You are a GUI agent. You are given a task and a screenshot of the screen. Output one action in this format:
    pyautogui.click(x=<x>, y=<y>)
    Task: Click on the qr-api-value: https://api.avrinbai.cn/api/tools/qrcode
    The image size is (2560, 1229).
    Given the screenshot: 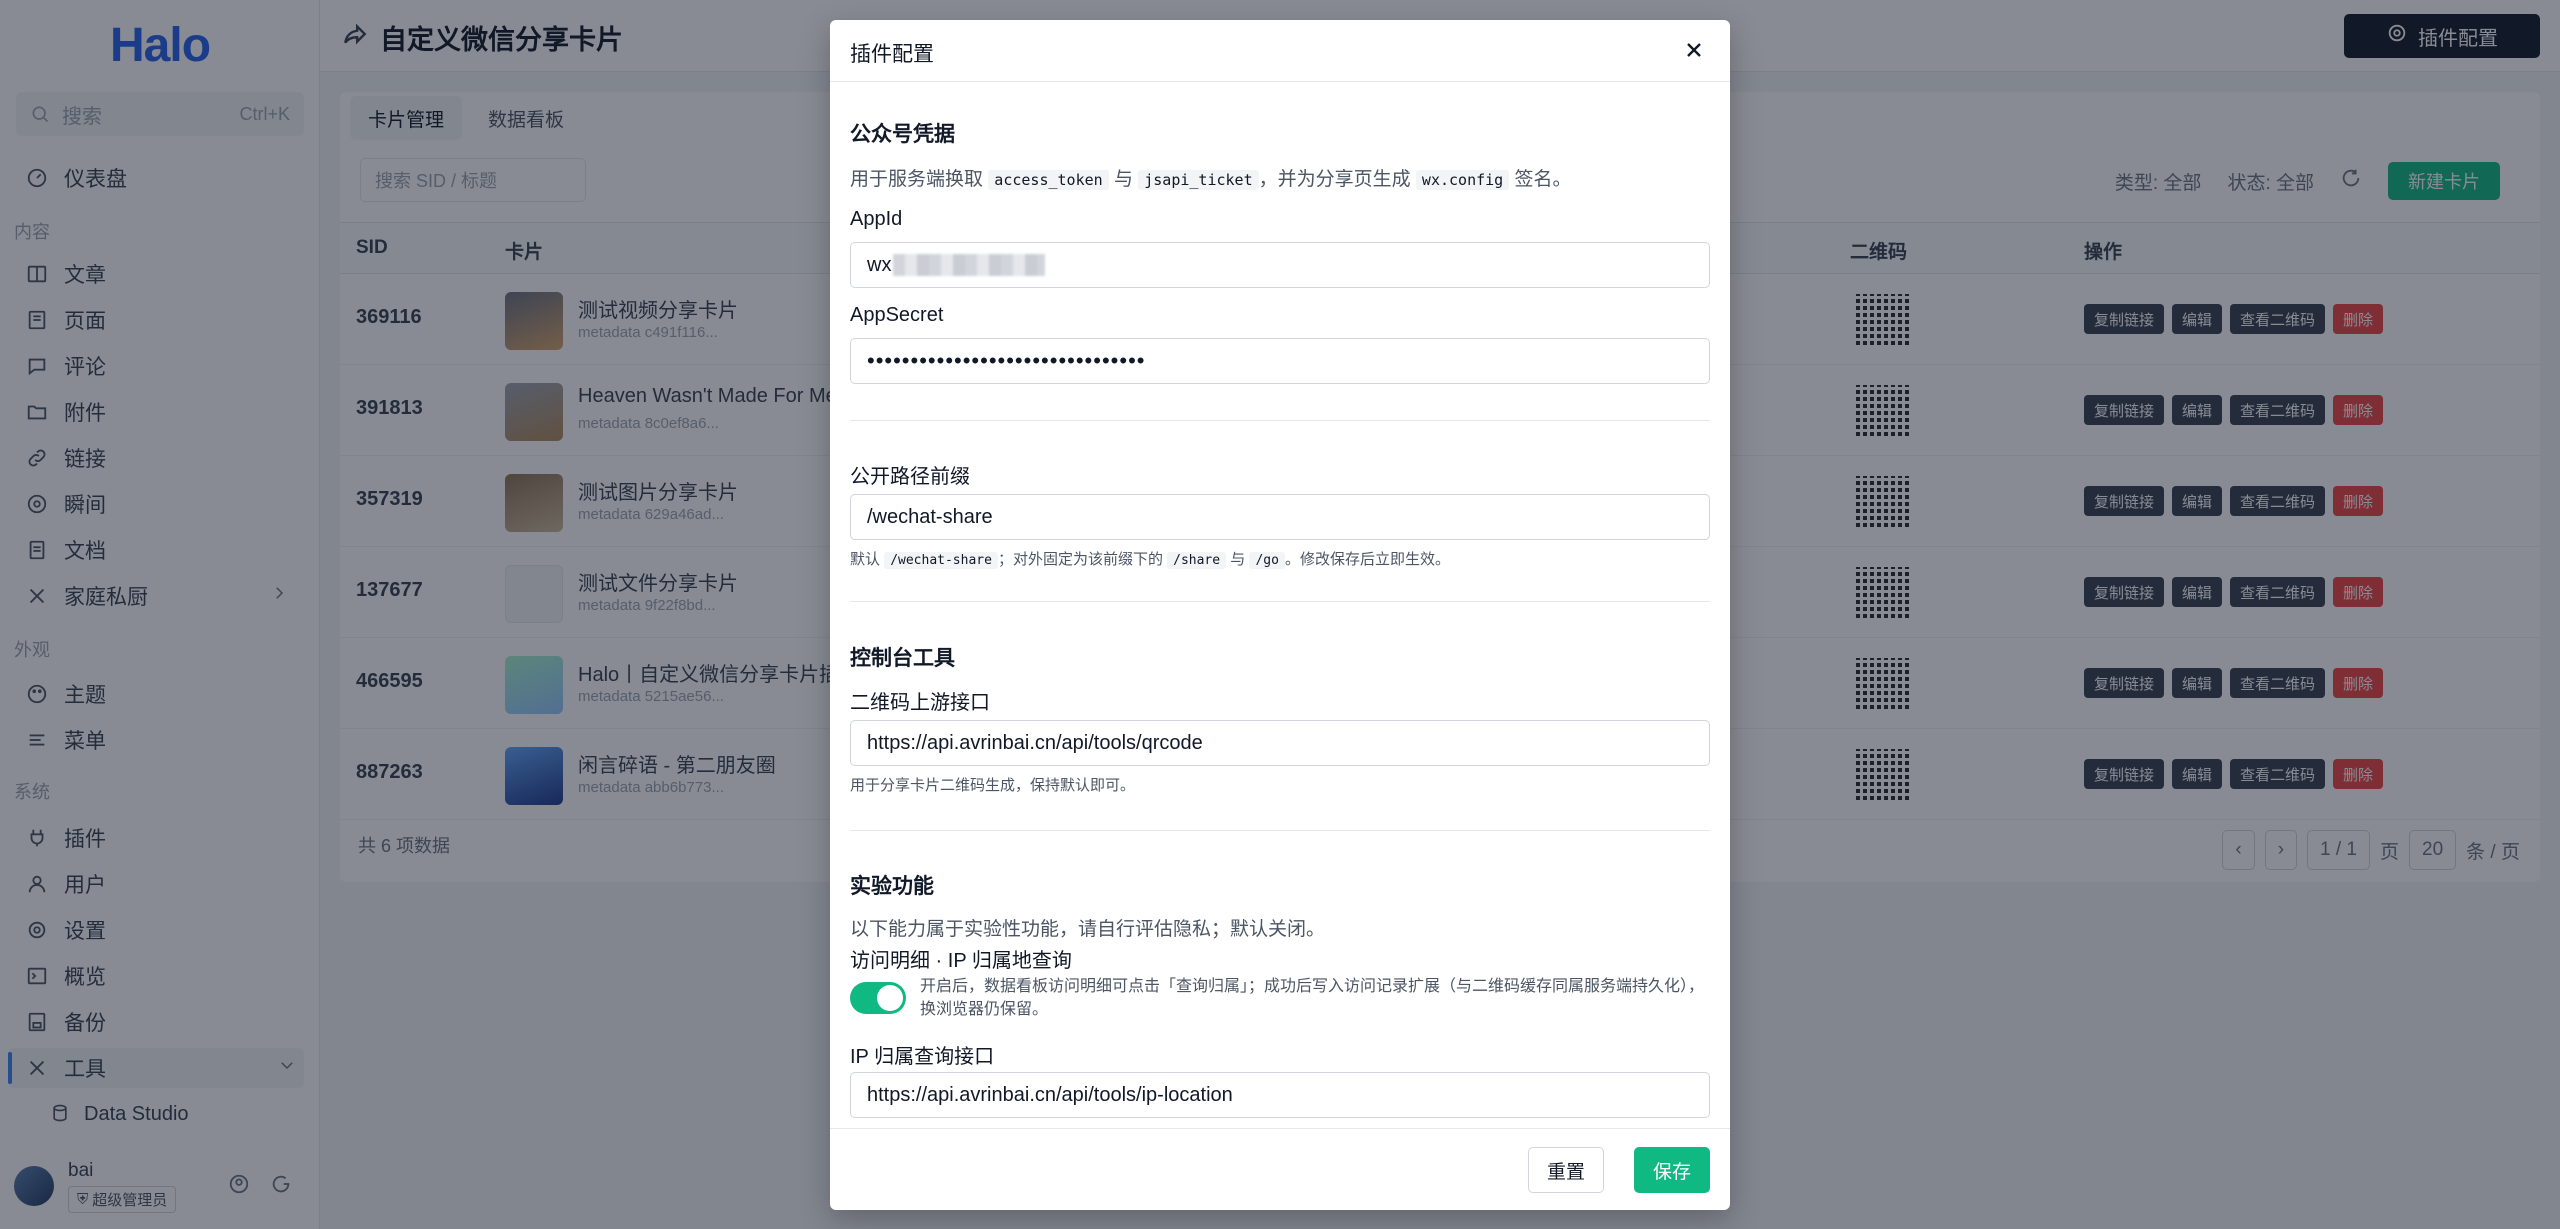 What is the action you would take?
    pyautogui.click(x=1035, y=742)
    